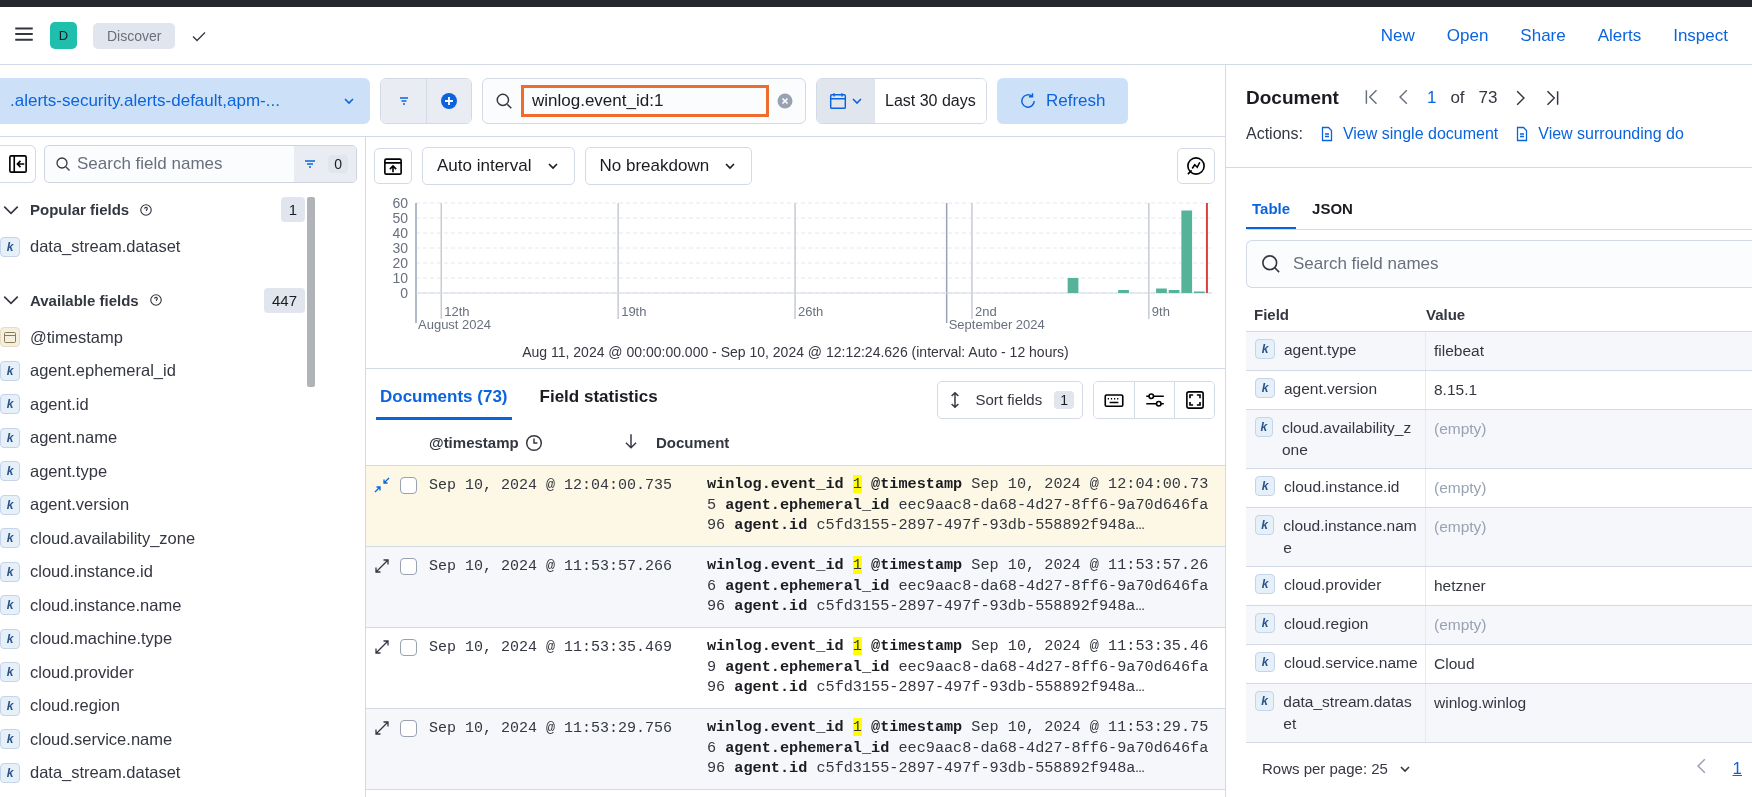 The width and height of the screenshot is (1752, 797). Describe the element at coordinates (1332, 210) in the screenshot. I see `flyout-tab: JSON` at that location.